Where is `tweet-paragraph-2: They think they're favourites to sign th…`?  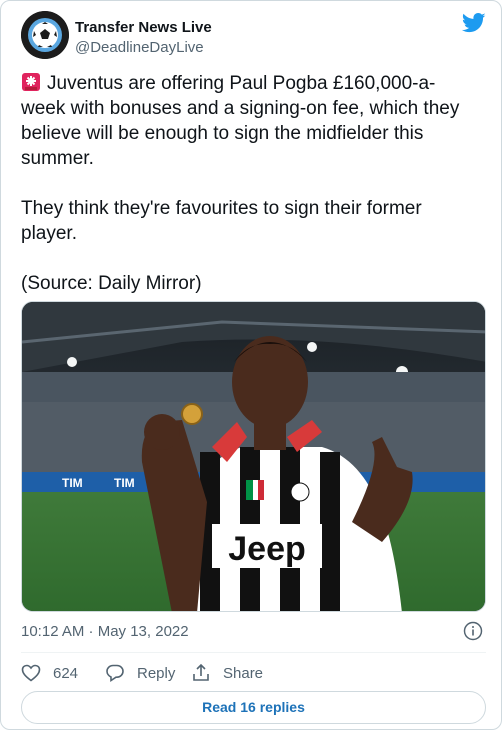
tweet-paragraph-2: They think they're favourites to sign th… is located at coordinates (224, 221).